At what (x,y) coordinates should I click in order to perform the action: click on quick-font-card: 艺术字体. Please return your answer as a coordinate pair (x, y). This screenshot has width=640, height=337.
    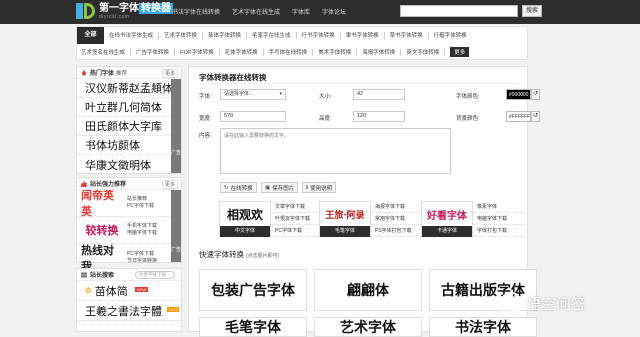
    Looking at the image, I should click on (368, 327).